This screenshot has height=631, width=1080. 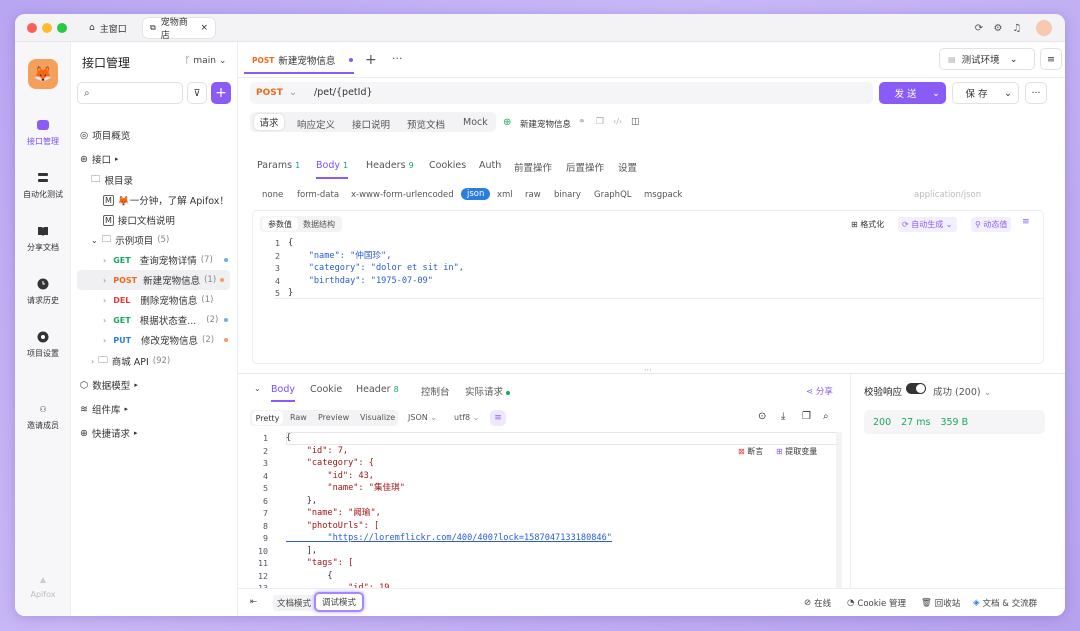 What do you see at coordinates (153, 280) in the screenshot?
I see `api-item-selected: › POST 新建宠物信息 (1)` at bounding box center [153, 280].